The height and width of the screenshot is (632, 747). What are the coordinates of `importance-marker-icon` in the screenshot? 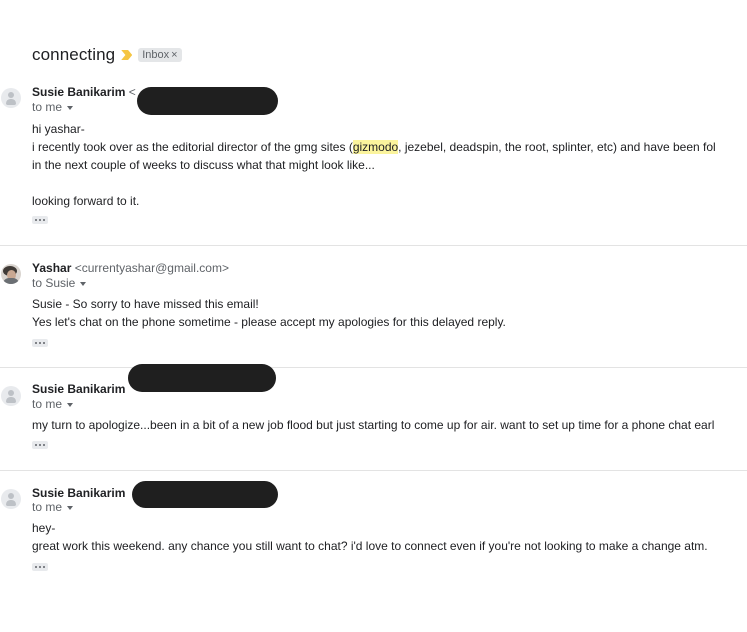 It's located at (127, 55).